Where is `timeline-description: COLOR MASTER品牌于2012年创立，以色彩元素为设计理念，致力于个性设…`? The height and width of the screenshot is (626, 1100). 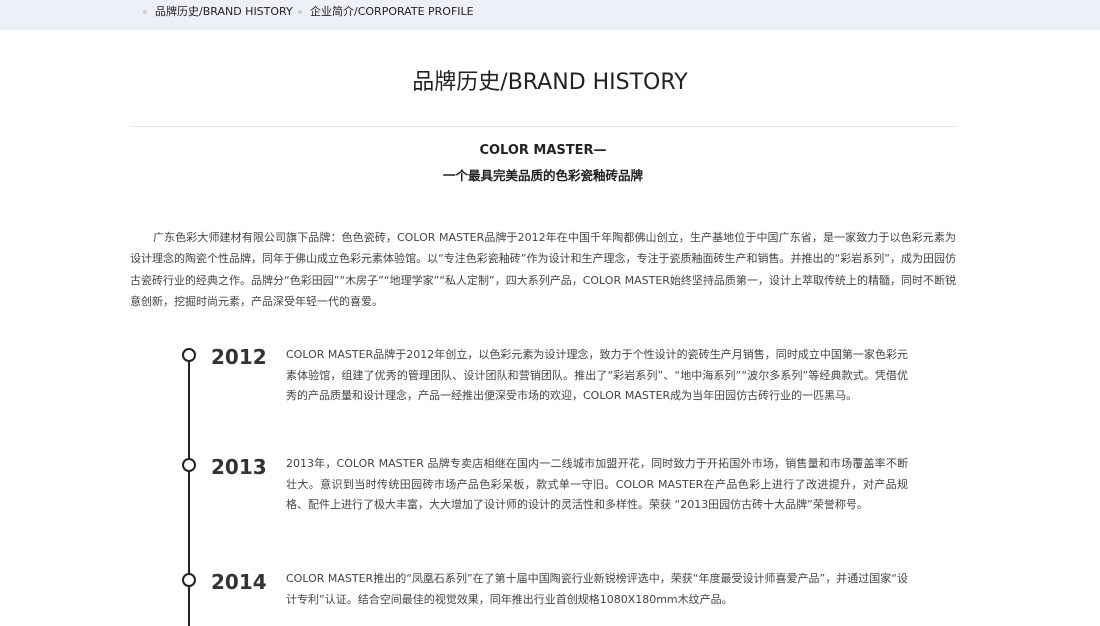
timeline-description: COLOR MASTER品牌于2012年创立，以色彩元素为设计理念，致力于个性设… is located at coordinates (597, 375).